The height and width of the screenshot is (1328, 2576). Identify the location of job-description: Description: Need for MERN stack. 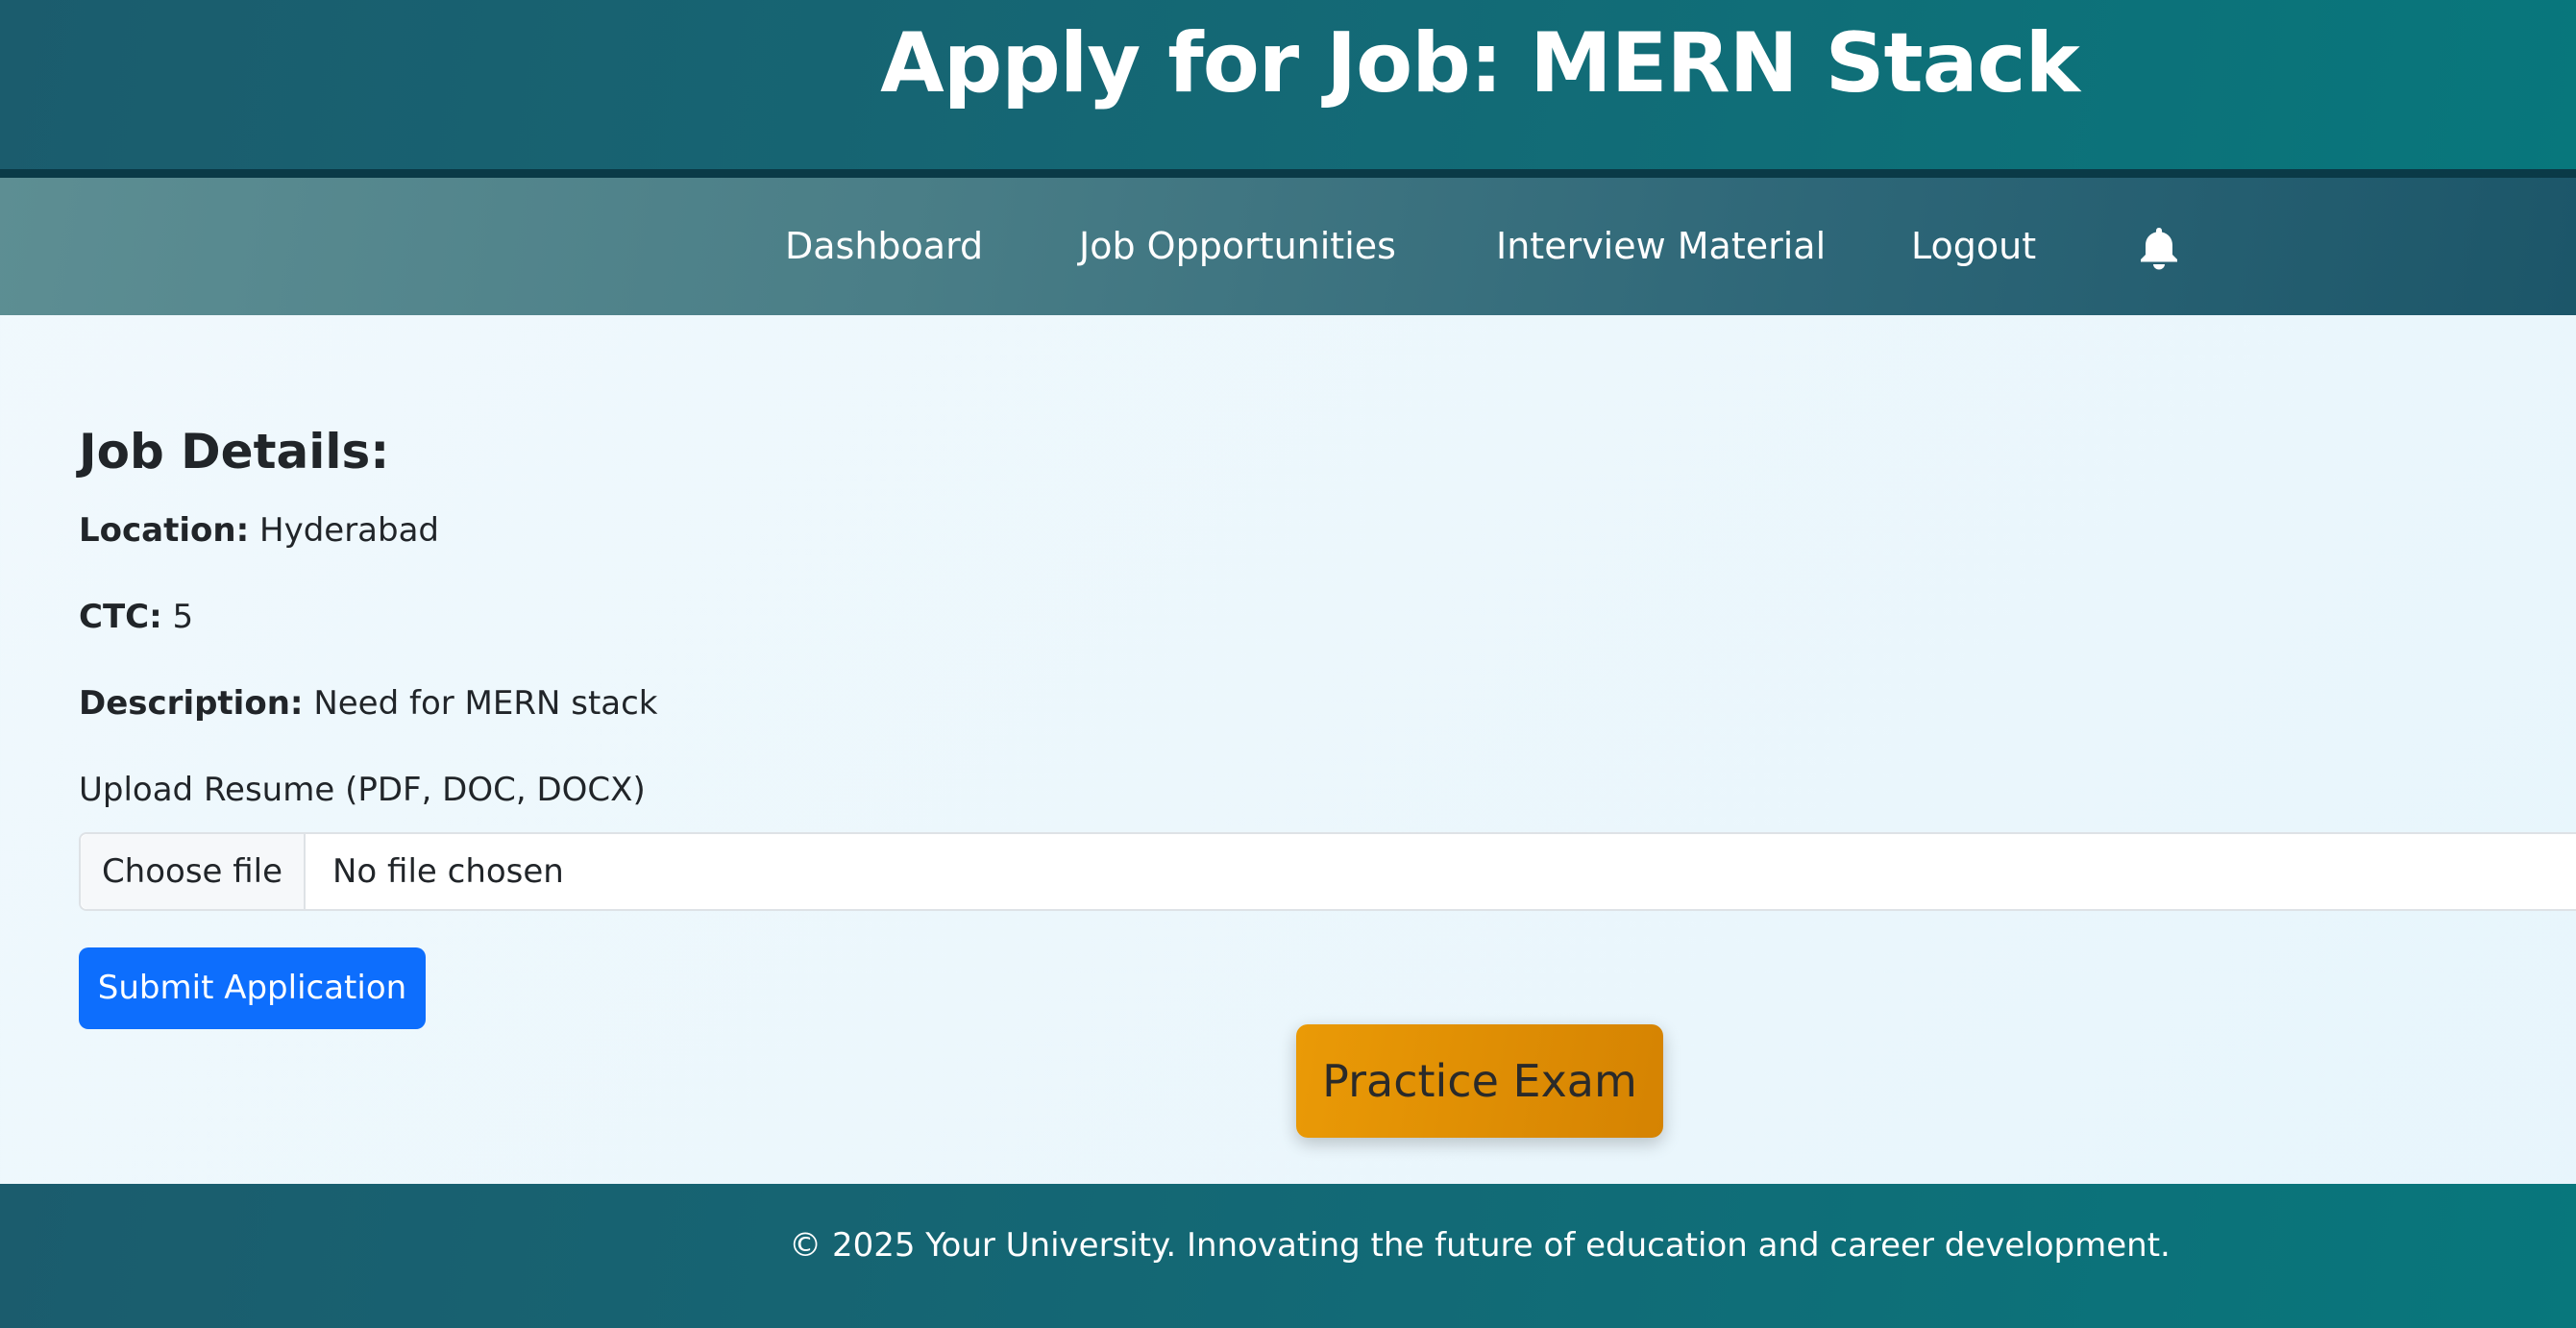
(368, 704).